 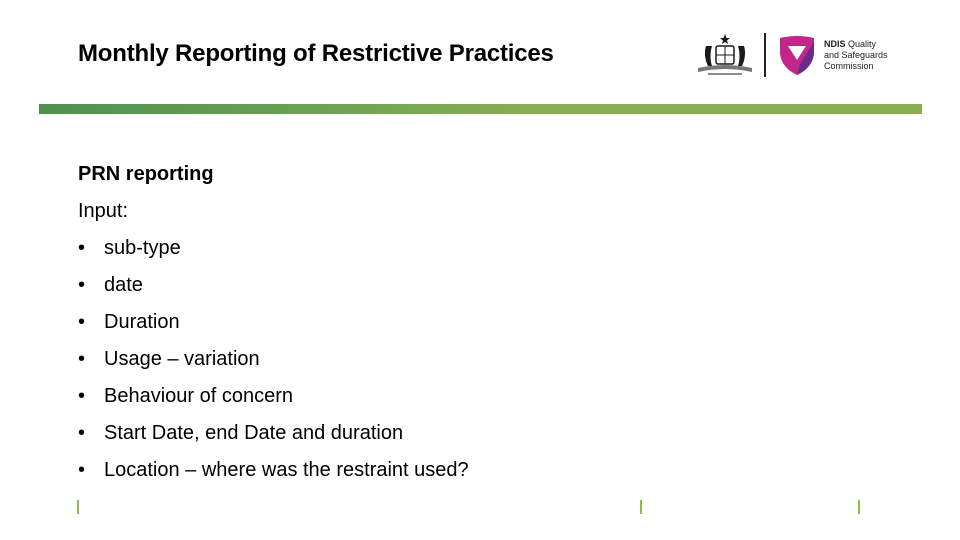 I want to click on ndis-label: NDIS, so click(x=835, y=44).